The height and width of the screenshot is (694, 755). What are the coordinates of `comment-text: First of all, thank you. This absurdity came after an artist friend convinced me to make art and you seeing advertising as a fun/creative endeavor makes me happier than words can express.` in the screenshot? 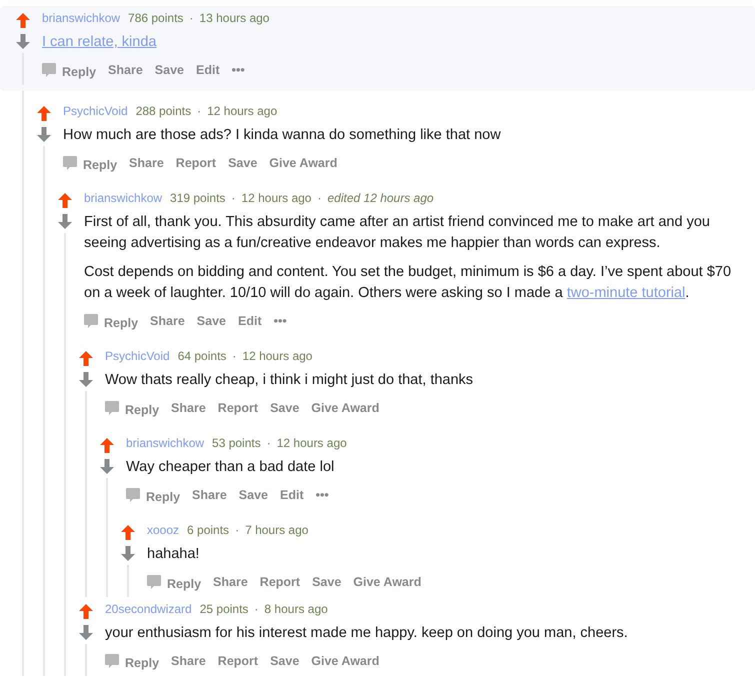 It's located at (397, 233).